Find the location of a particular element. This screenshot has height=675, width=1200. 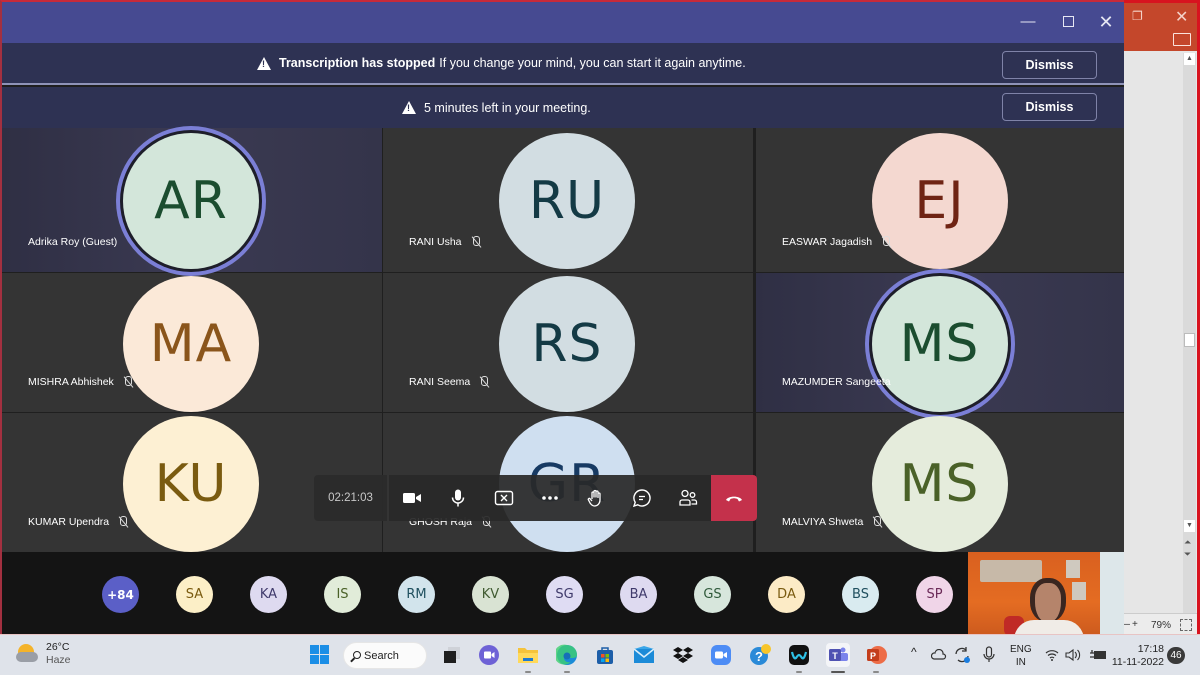

wall-plaque is located at coordinates (1011, 571).